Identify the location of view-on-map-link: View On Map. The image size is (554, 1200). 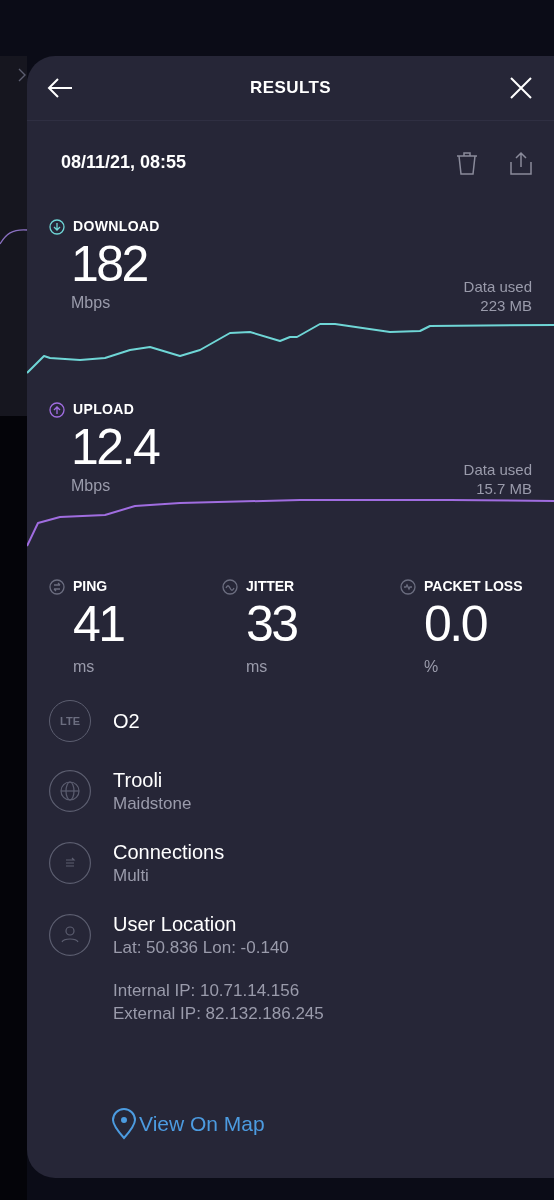
(188, 1124).